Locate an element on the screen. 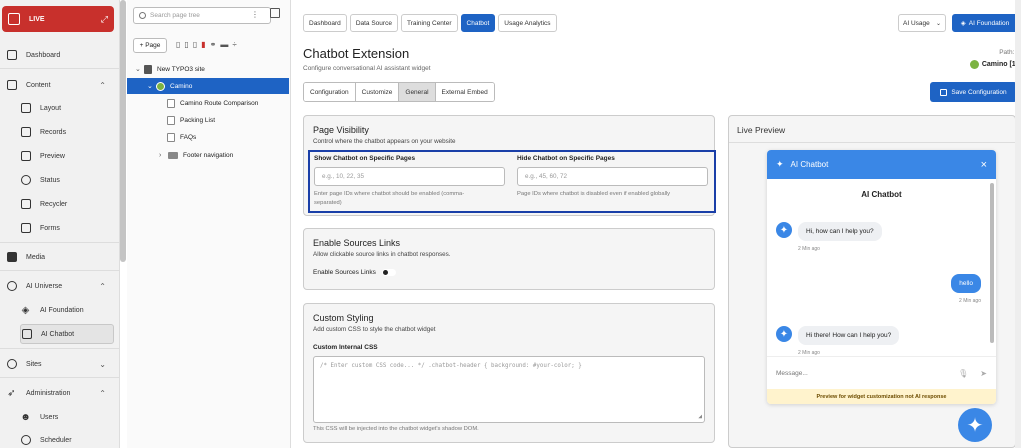 The height and width of the screenshot is (448, 1024). bot-avatar: ✦ is located at coordinates (784, 334).